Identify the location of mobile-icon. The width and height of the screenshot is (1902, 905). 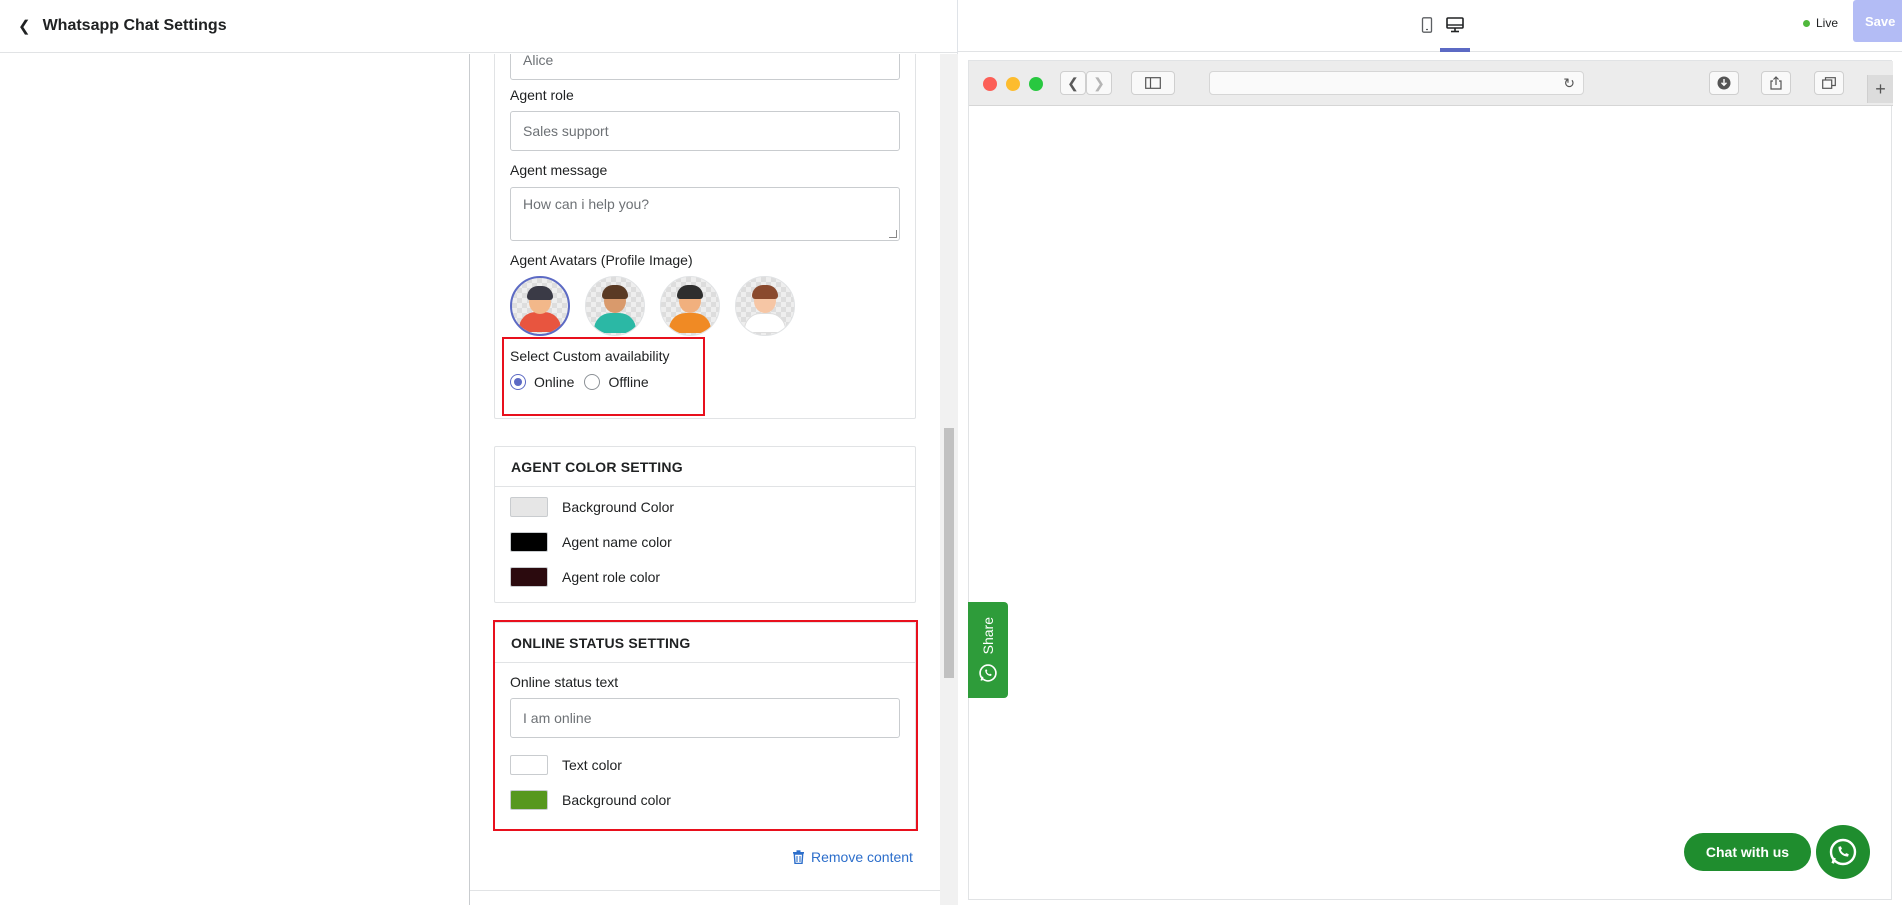
(1427, 25).